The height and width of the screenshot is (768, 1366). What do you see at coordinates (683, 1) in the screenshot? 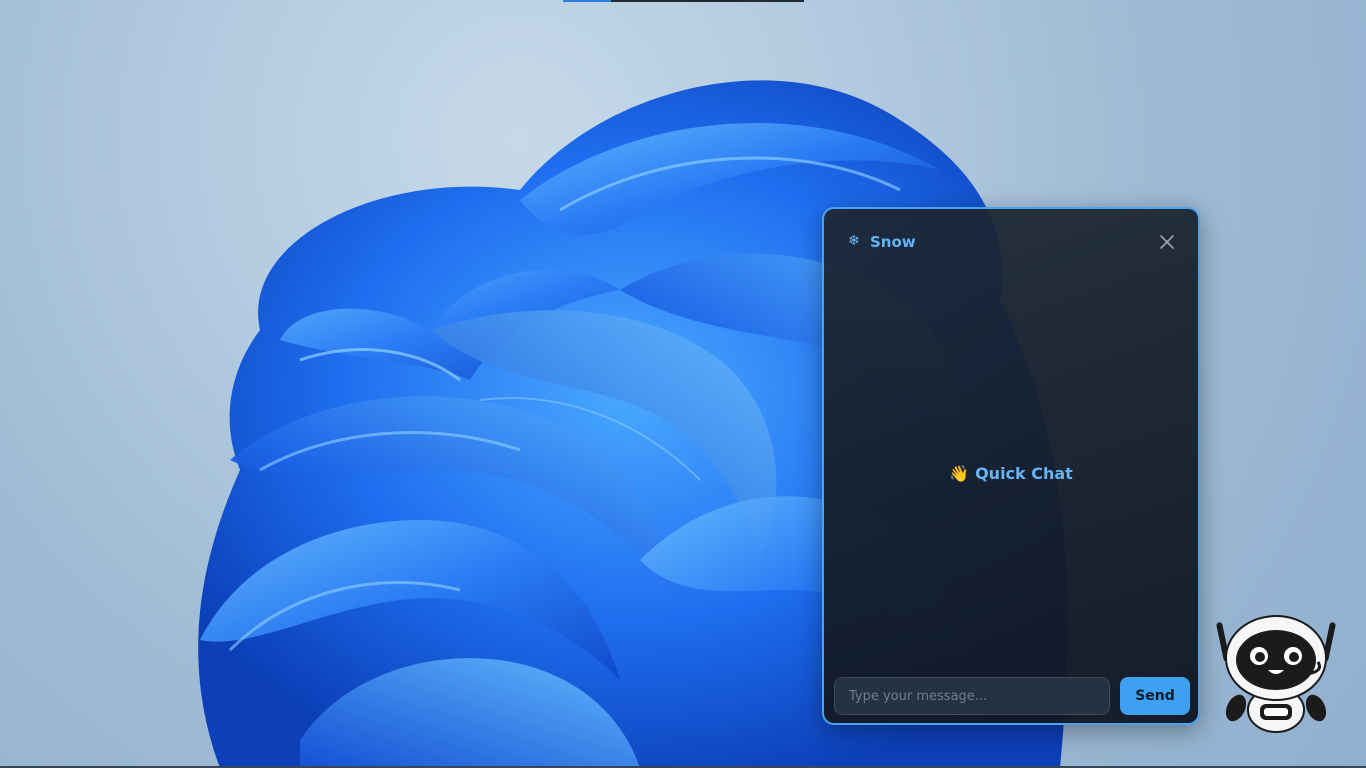
I see `top-progress-strip` at bounding box center [683, 1].